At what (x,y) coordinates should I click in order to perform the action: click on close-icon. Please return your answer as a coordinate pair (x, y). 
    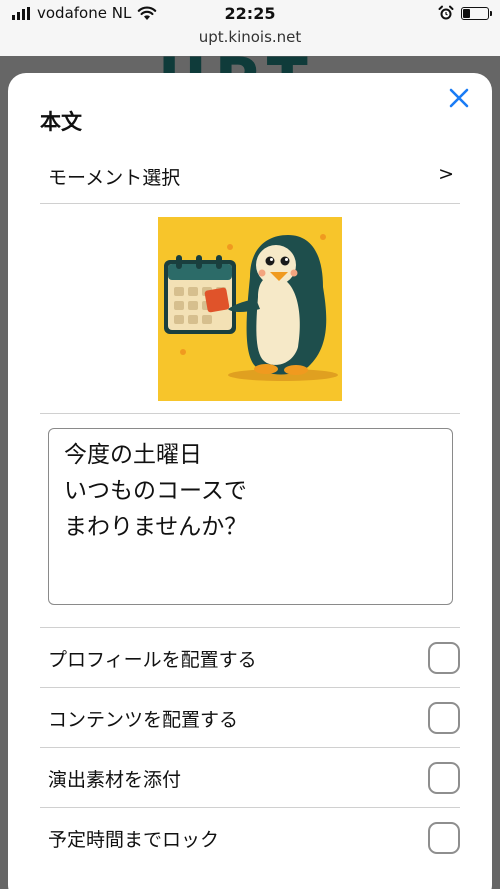
    Looking at the image, I should click on (459, 98).